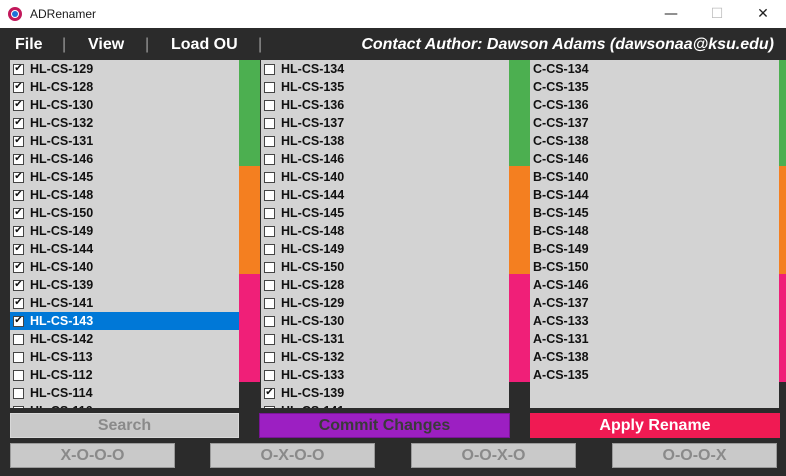  What do you see at coordinates (124, 393) in the screenshot?
I see `list-item: HL-CS-114` at bounding box center [124, 393].